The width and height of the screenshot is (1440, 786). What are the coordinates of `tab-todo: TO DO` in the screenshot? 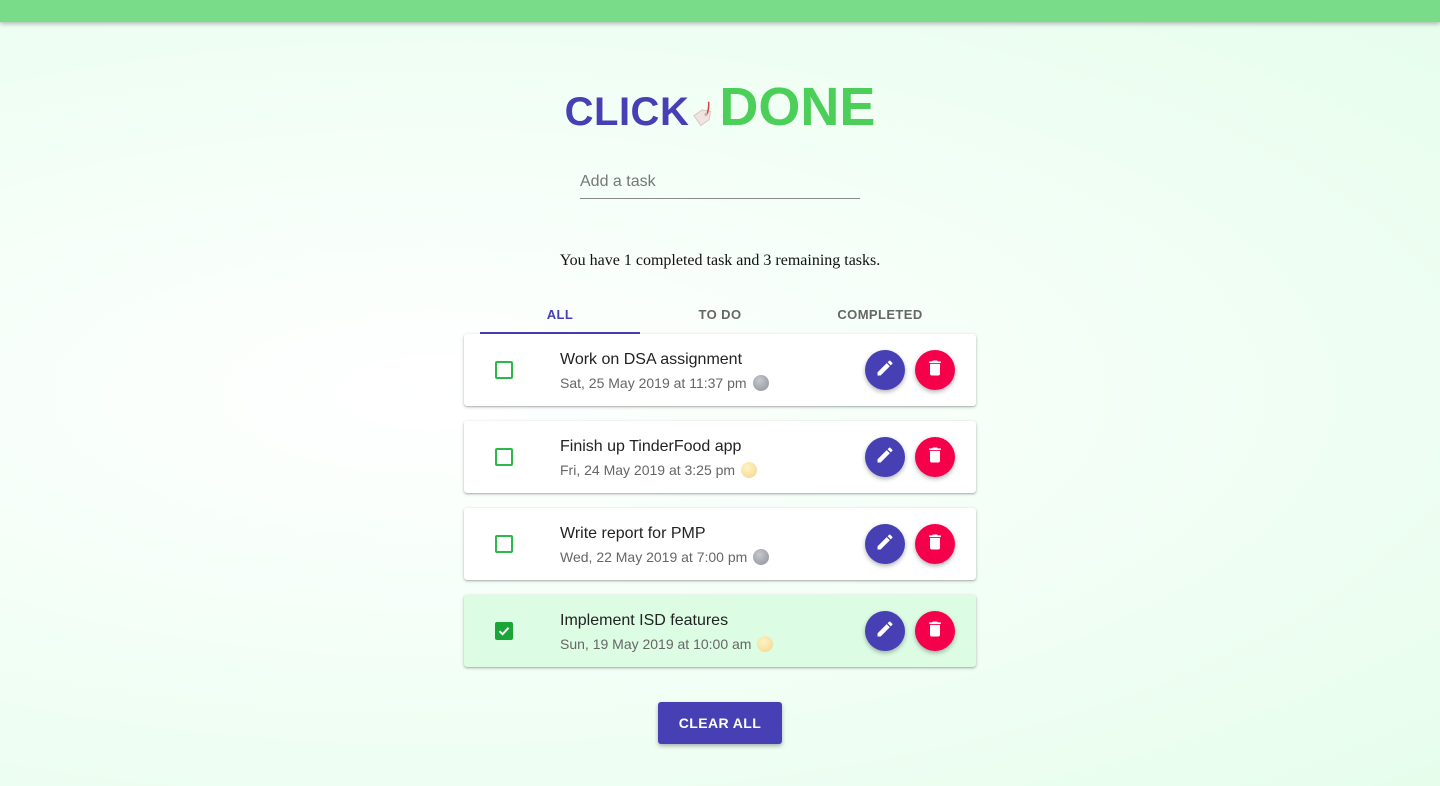 It's located at (720, 314).